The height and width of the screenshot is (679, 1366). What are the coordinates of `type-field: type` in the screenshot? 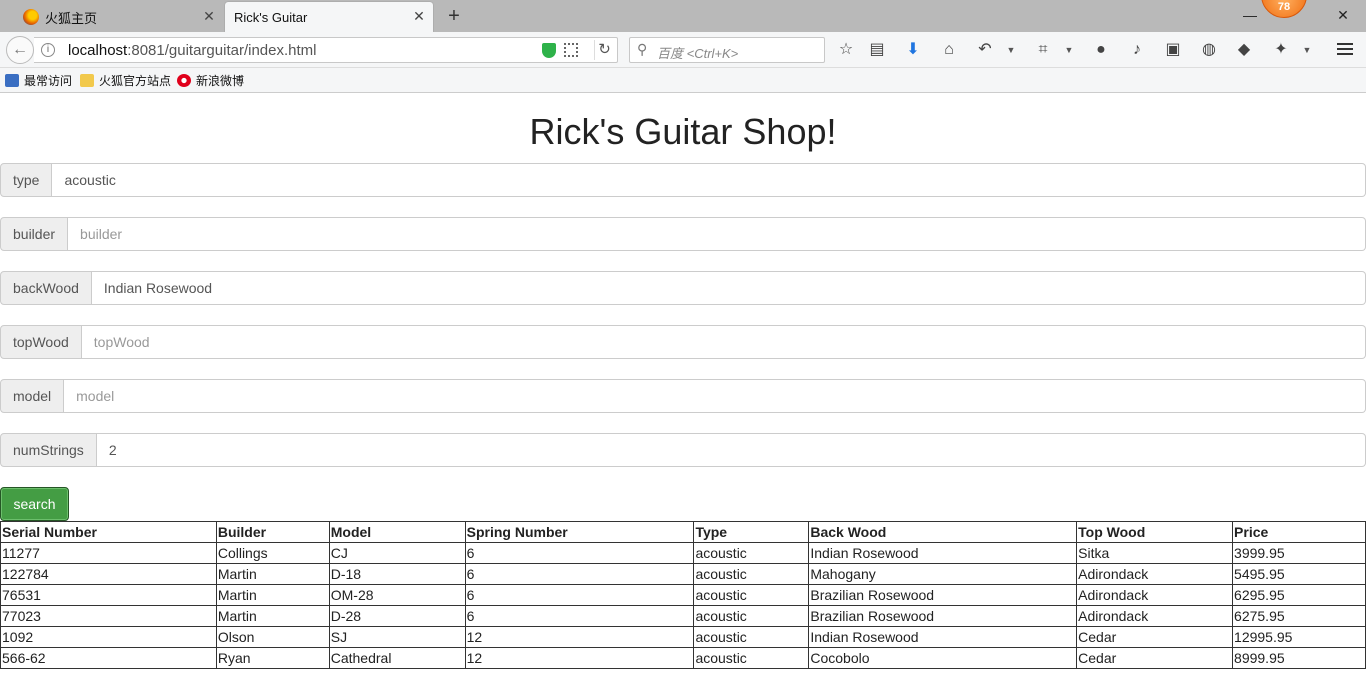 It's located at (683, 180).